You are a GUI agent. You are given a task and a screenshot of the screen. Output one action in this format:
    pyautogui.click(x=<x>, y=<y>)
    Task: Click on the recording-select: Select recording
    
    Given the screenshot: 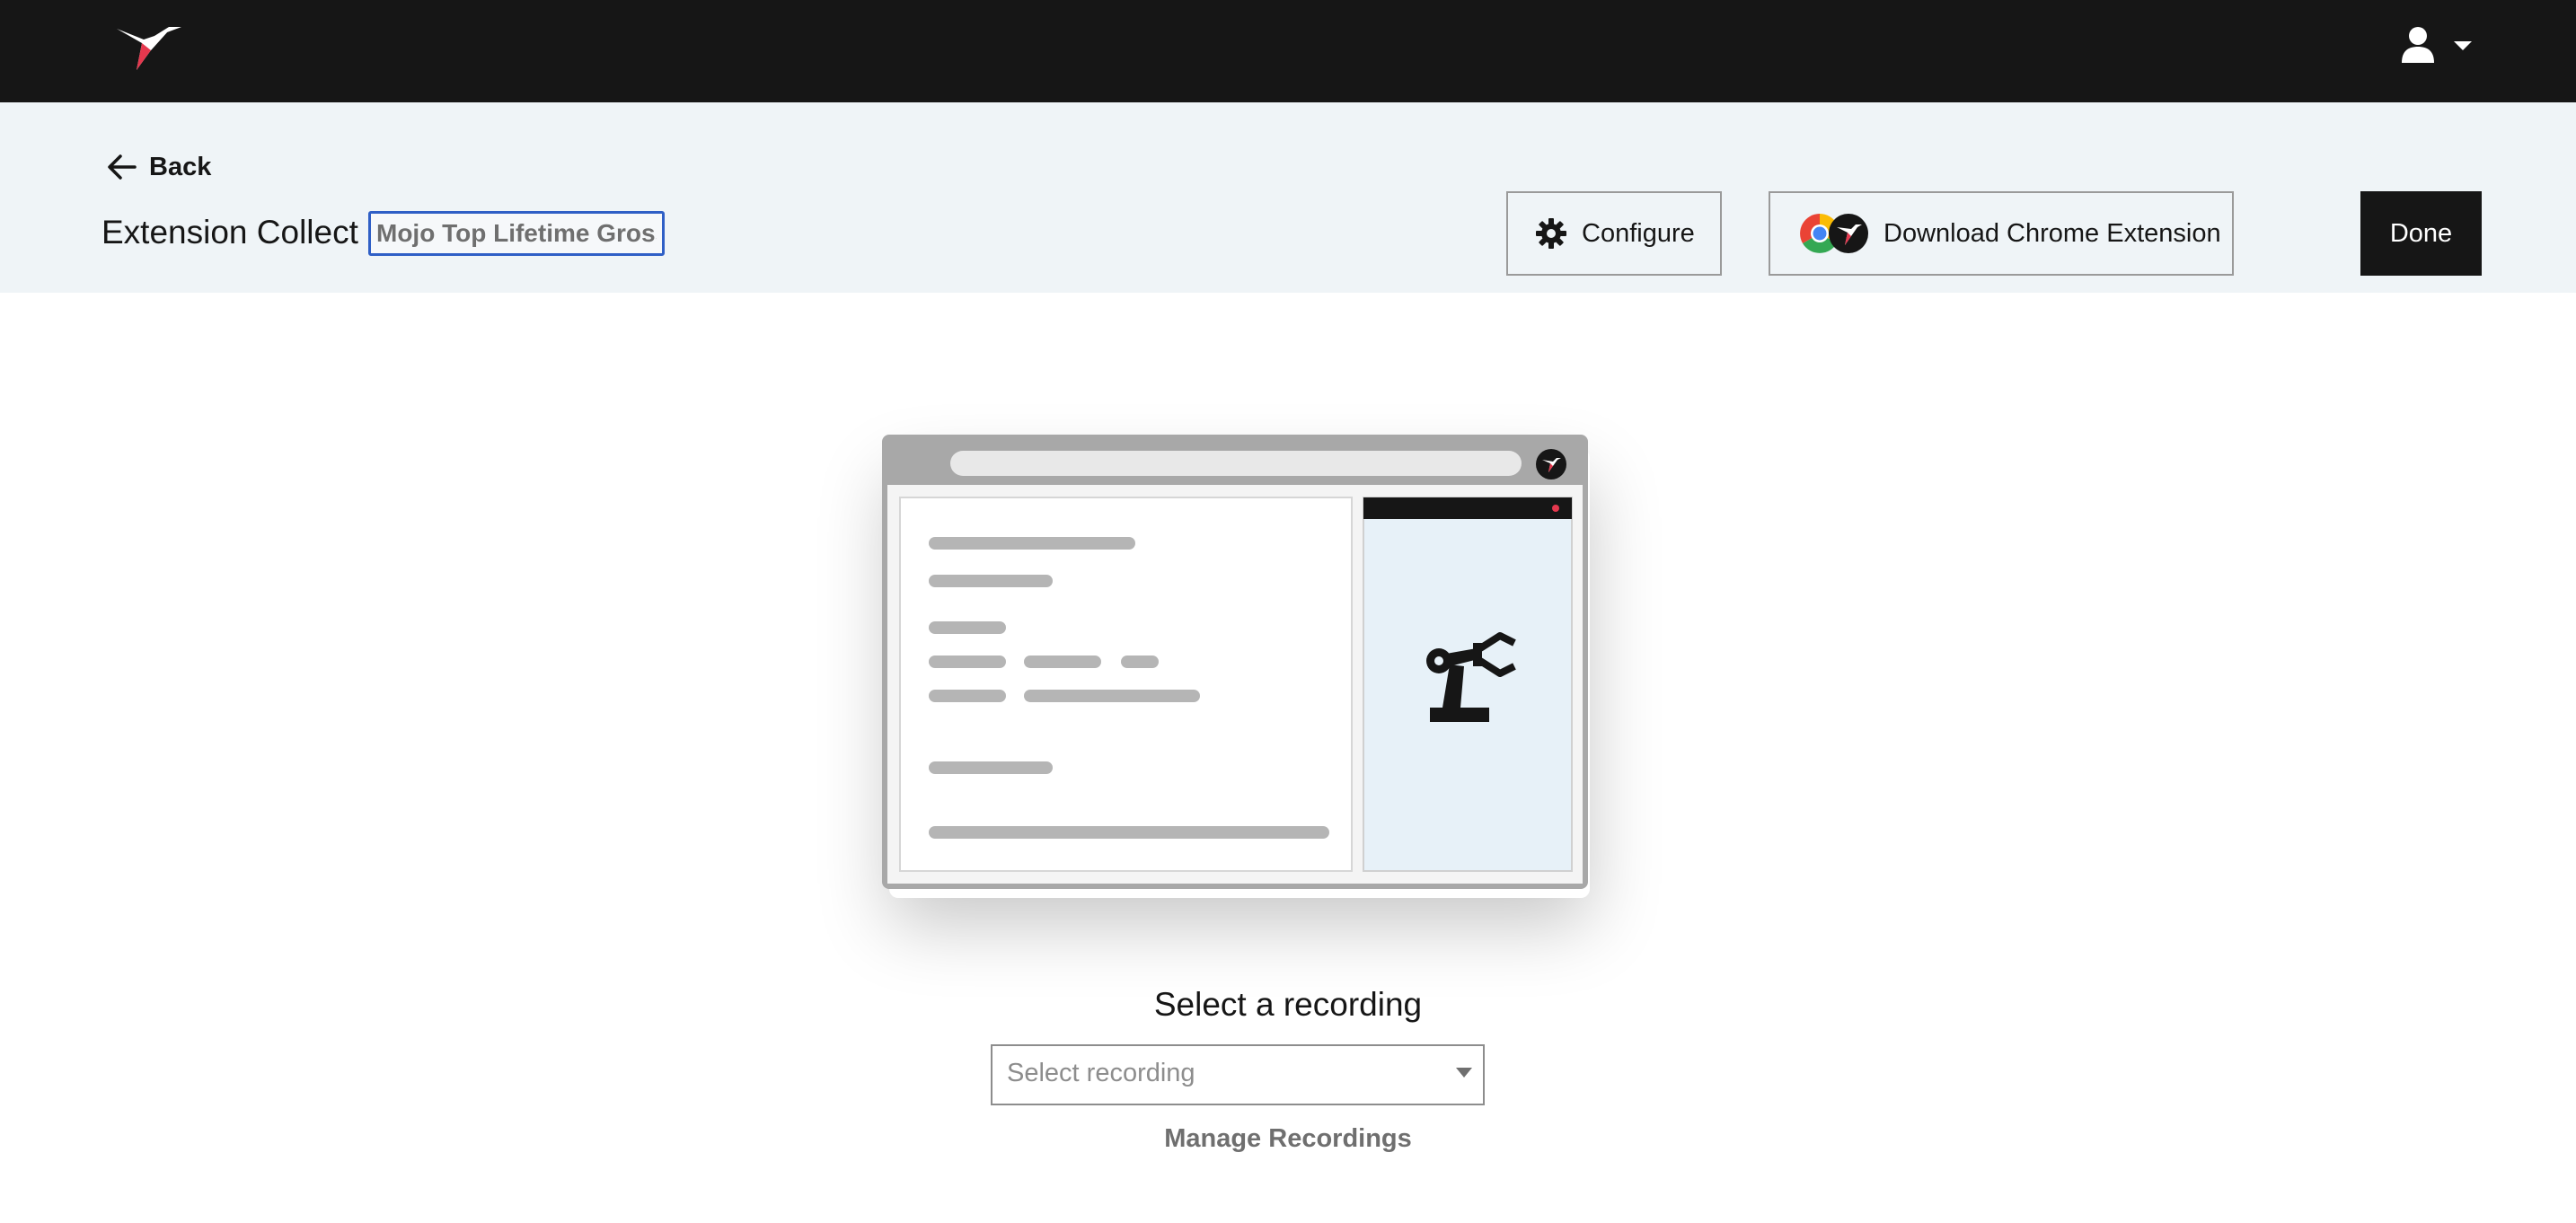 What is the action you would take?
    pyautogui.click(x=1238, y=1074)
    